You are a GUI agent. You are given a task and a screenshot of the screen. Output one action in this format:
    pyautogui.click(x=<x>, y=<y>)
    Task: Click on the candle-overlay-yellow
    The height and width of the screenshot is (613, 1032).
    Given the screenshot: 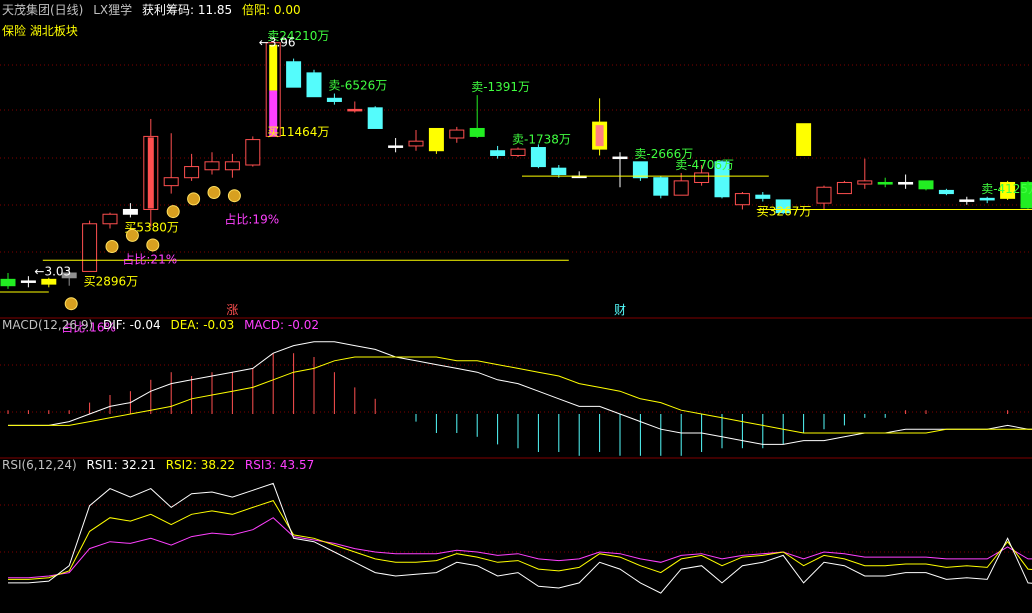 What is the action you would take?
    pyautogui.click(x=273, y=67)
    